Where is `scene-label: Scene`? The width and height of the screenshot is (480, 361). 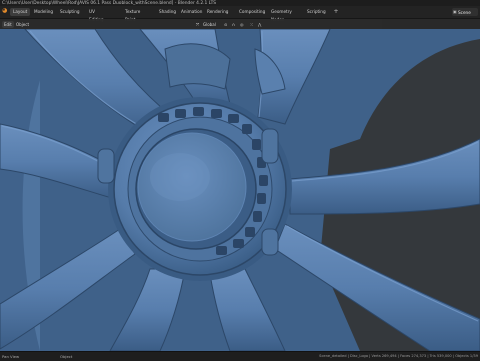 scene-label: Scene is located at coordinates (464, 12).